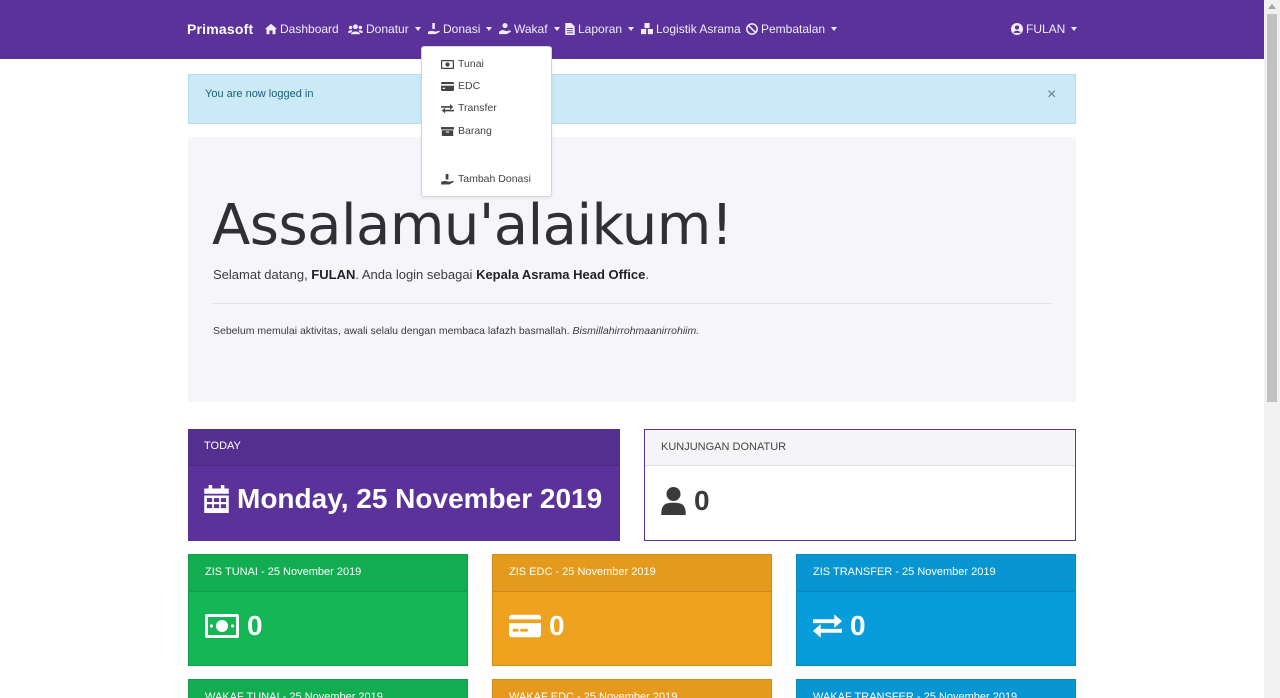 This screenshot has width=1280, height=698. What do you see at coordinates (557, 625) in the screenshot?
I see `zis-edc-count: 0` at bounding box center [557, 625].